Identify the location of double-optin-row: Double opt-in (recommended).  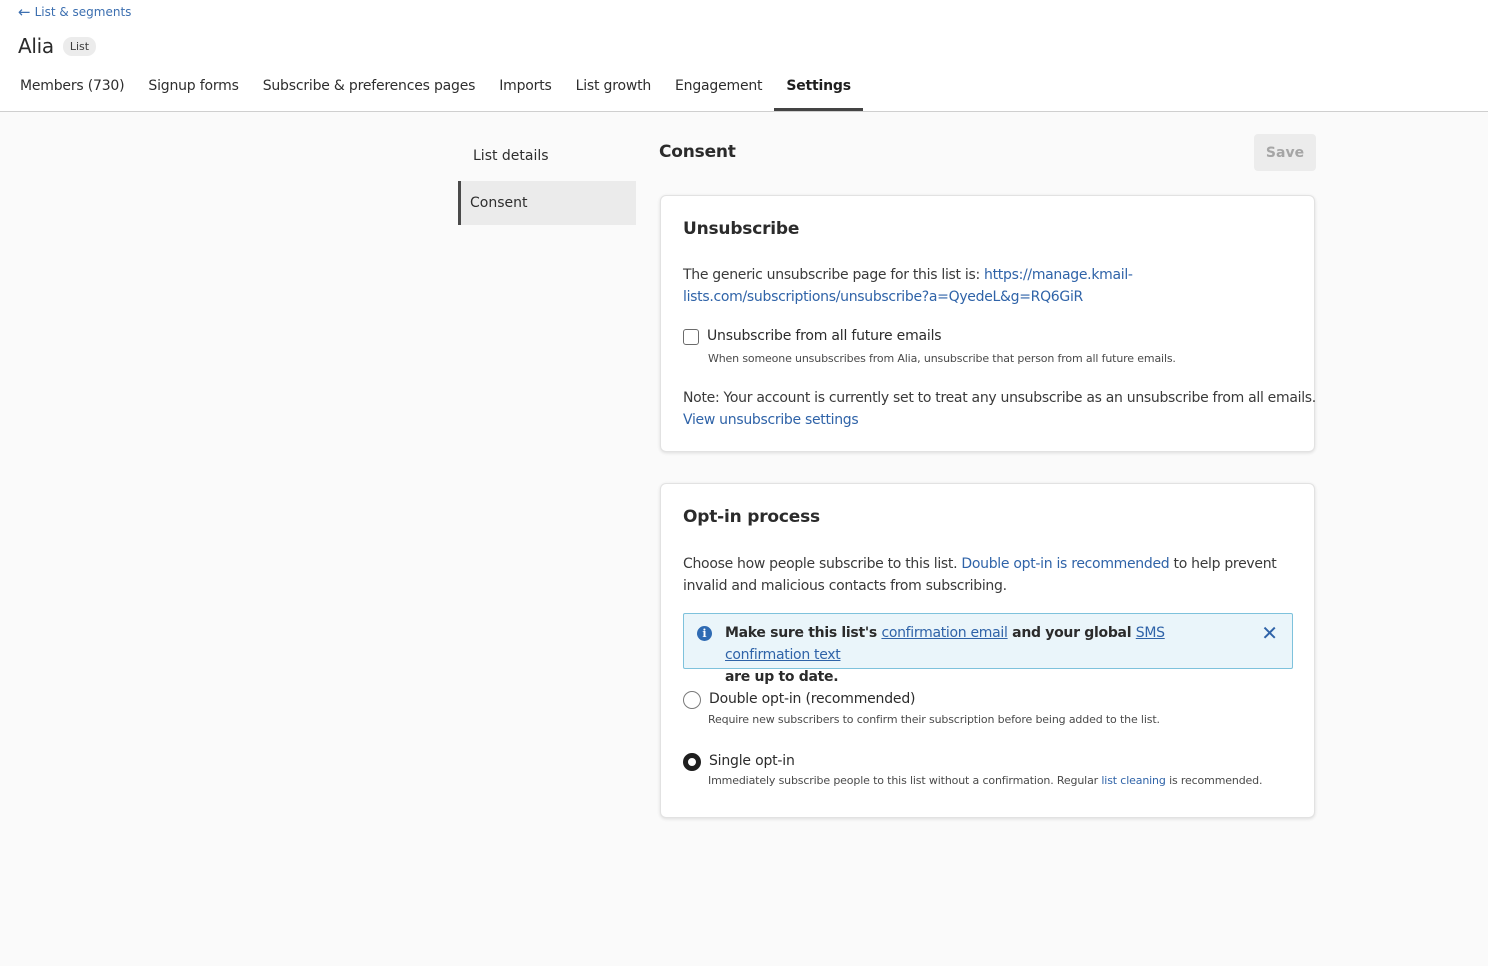
(799, 700).